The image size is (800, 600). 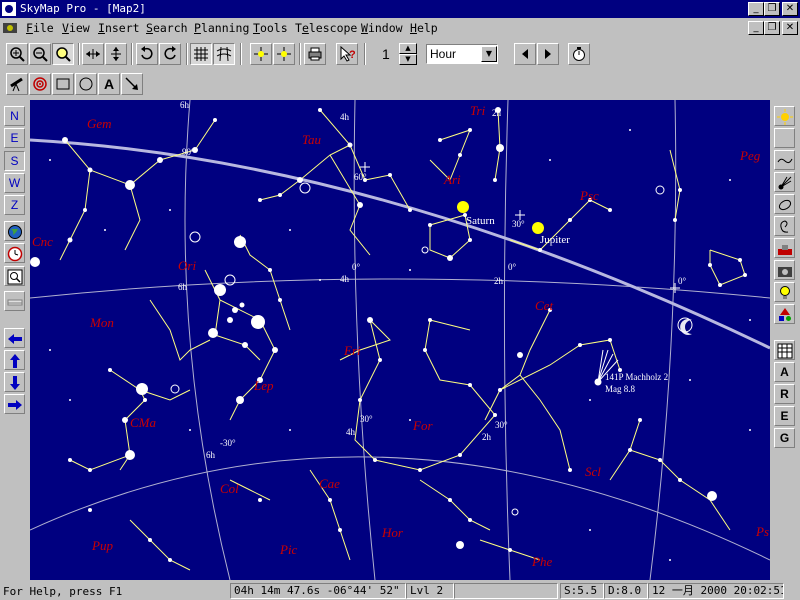 What do you see at coordinates (784, 292) in the screenshot?
I see `labels-button` at bounding box center [784, 292].